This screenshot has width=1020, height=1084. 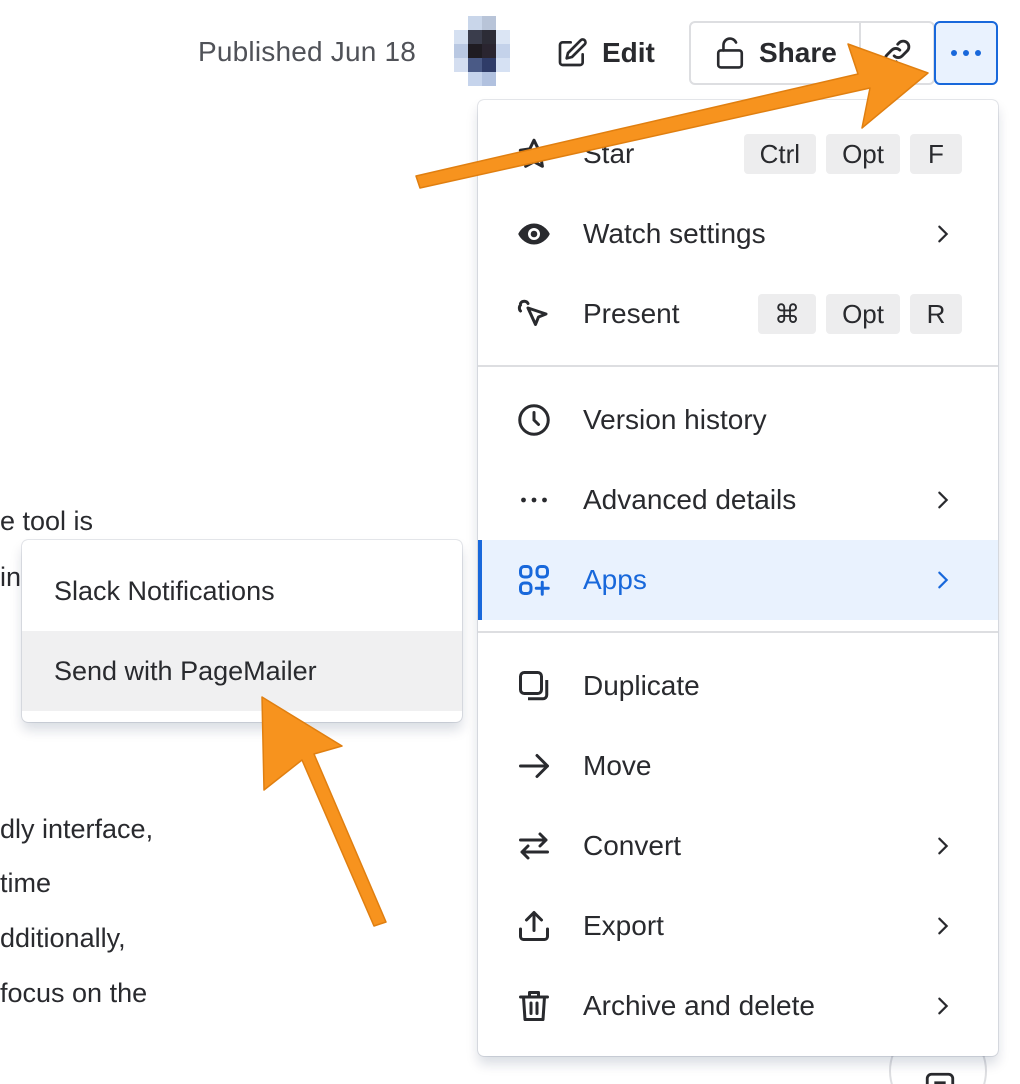 What do you see at coordinates (738, 686) in the screenshot?
I see `menu-item-duplicate: Duplicate` at bounding box center [738, 686].